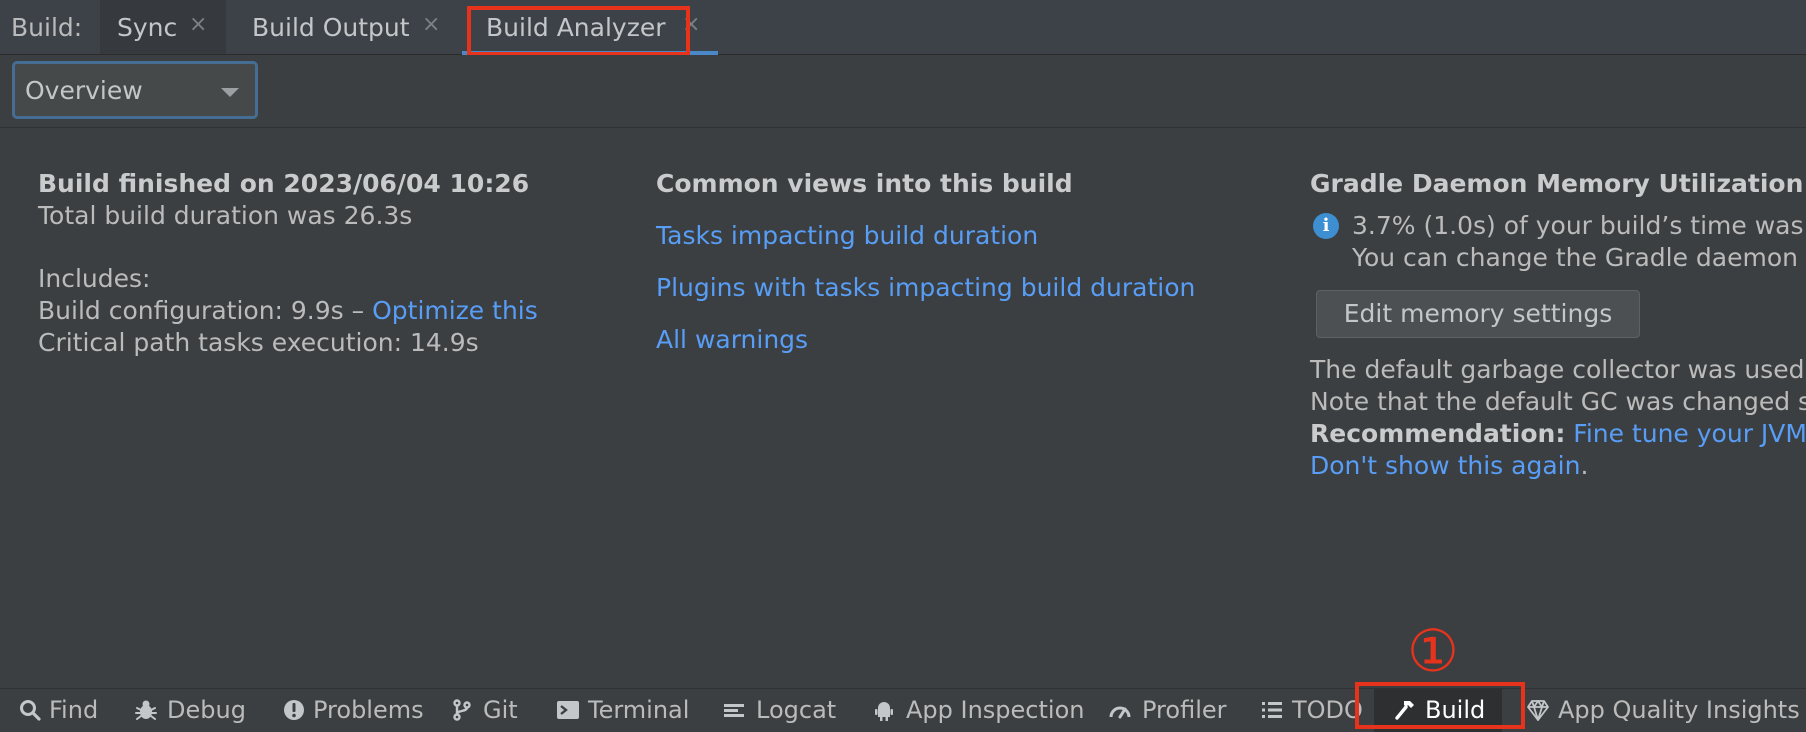 The image size is (1806, 732). Describe the element at coordinates (734, 710) in the screenshot. I see `logcat-icon` at that location.